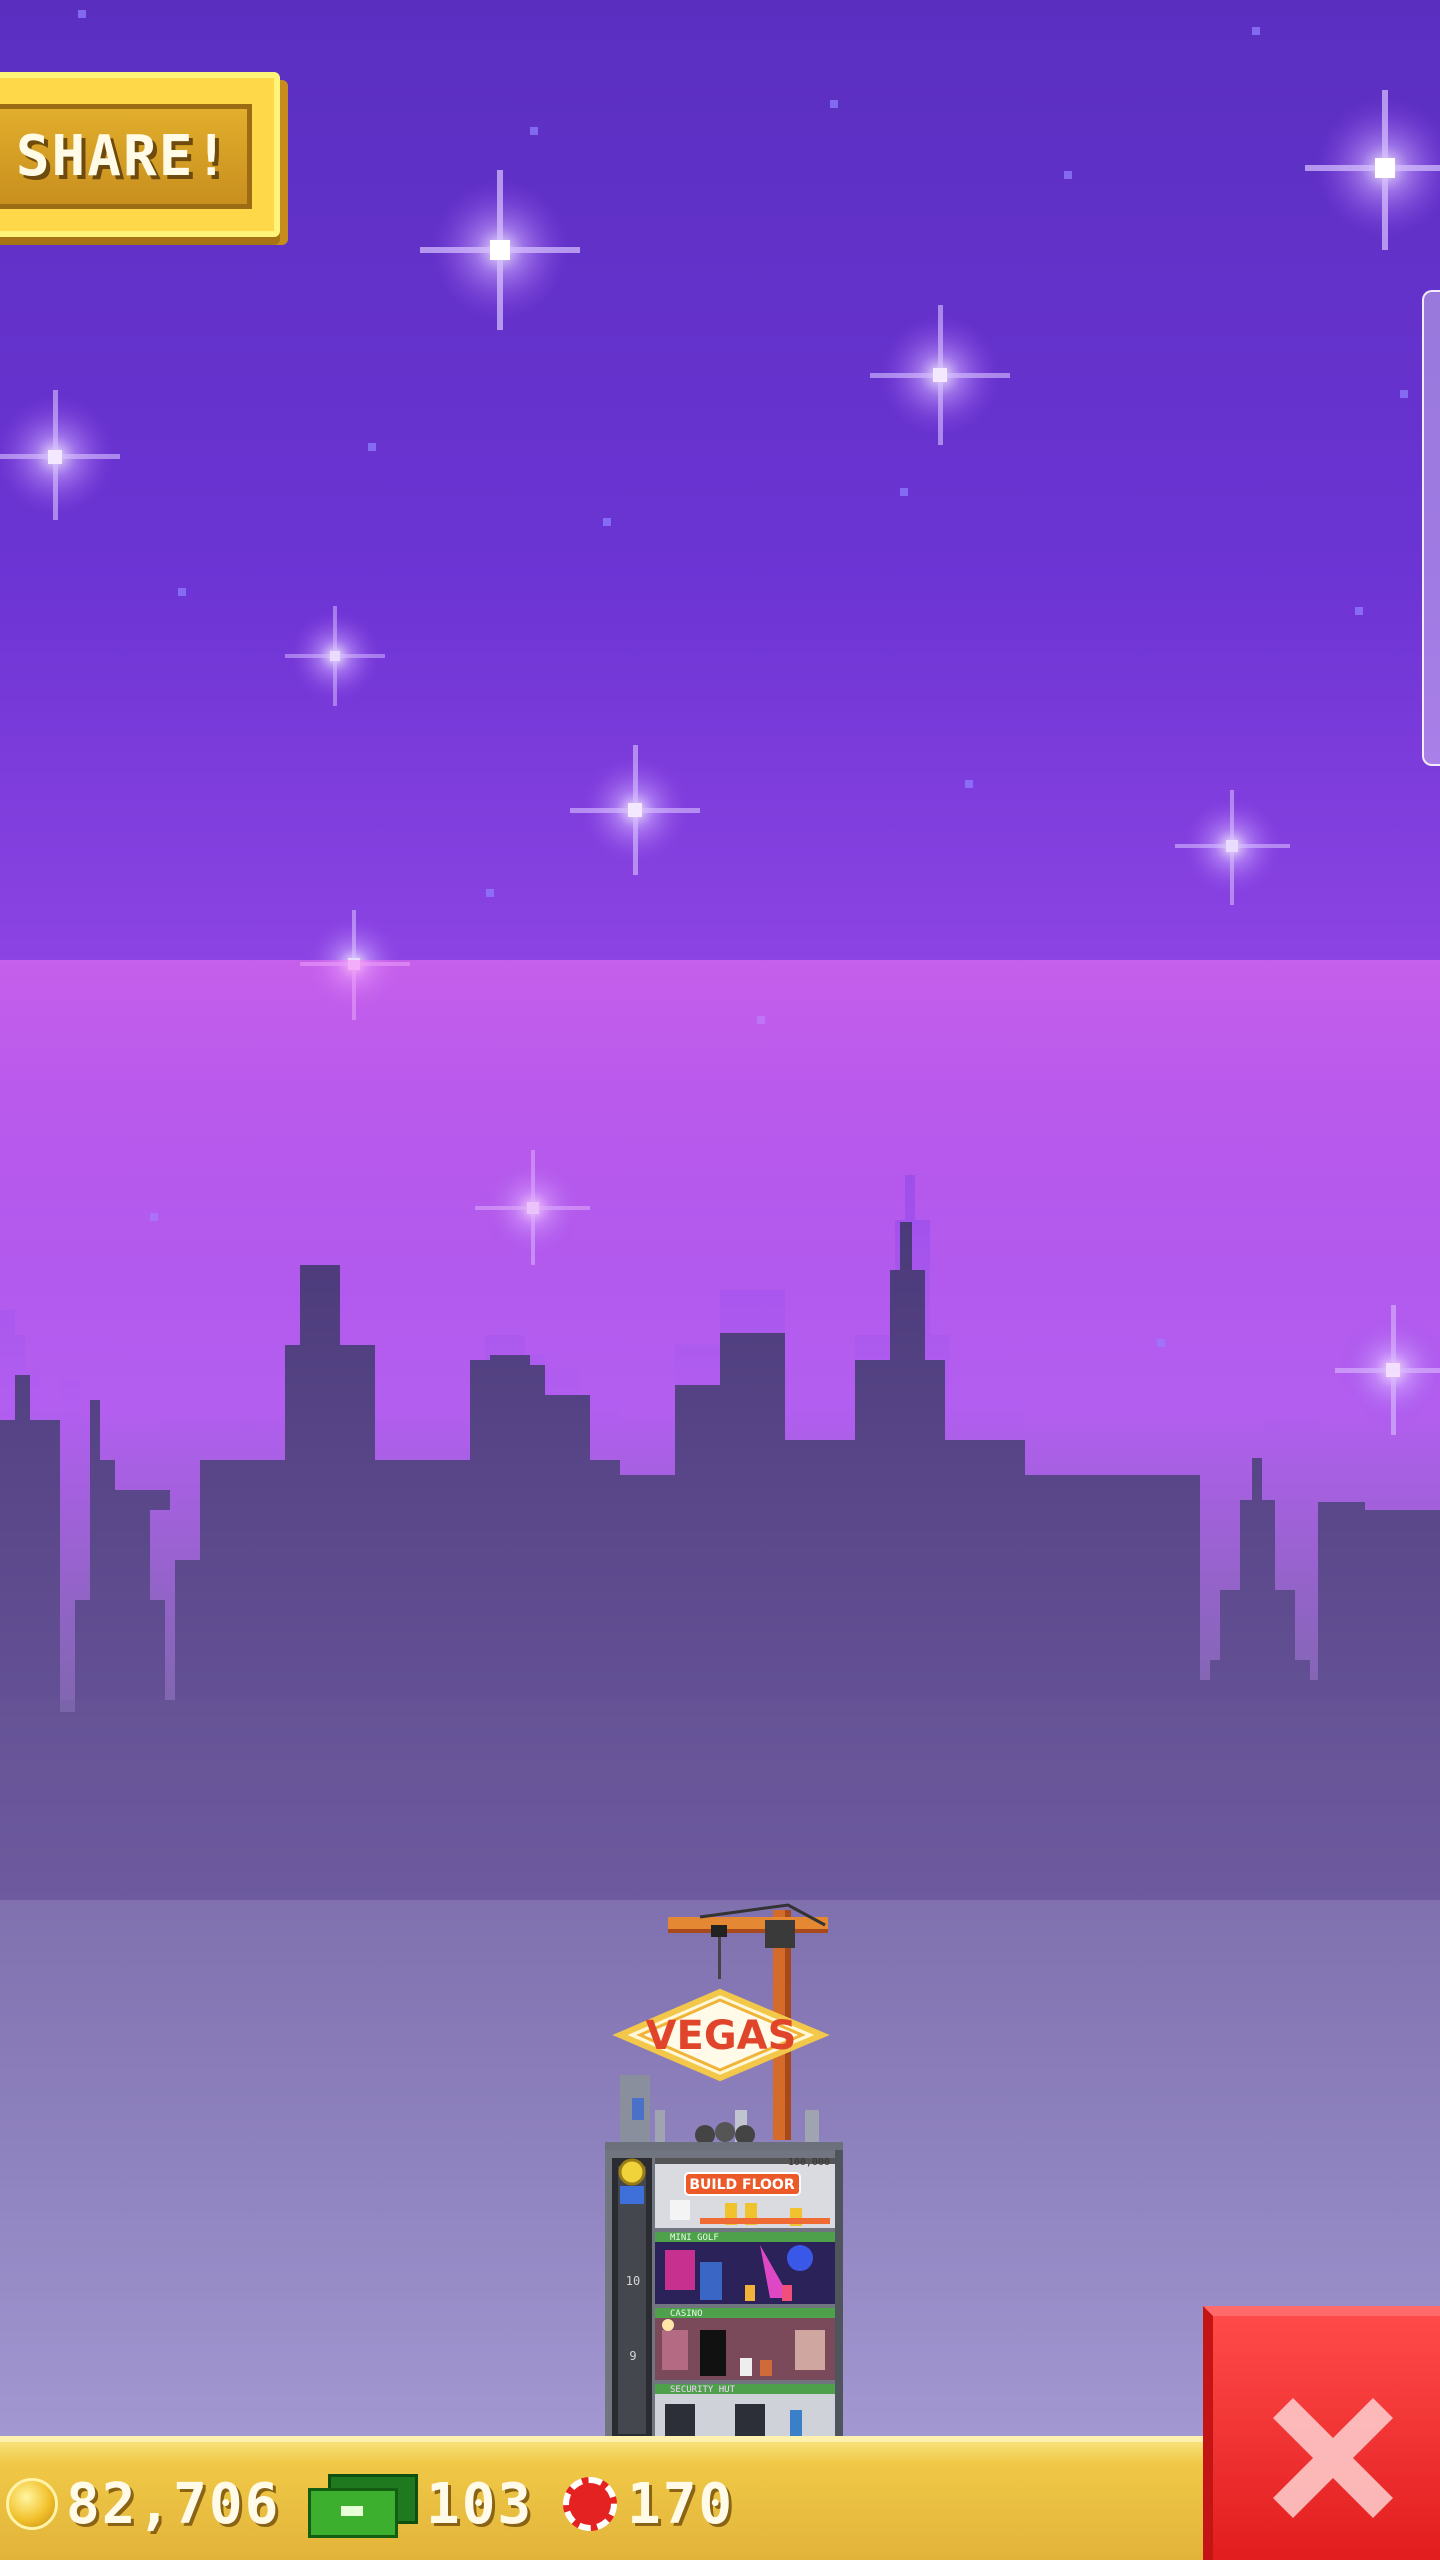 The image size is (1440, 2560). I want to click on elevator-icon, so click(632, 2181).